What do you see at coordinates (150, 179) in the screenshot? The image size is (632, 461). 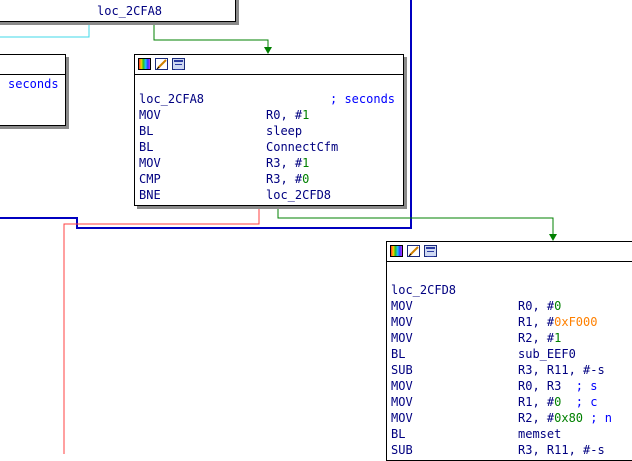 I see `mnemonic: CMP` at bounding box center [150, 179].